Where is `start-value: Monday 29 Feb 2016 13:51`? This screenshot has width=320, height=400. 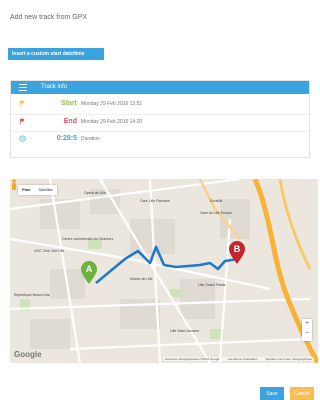
start-value: Monday 29 Feb 2016 13:51 is located at coordinates (112, 104).